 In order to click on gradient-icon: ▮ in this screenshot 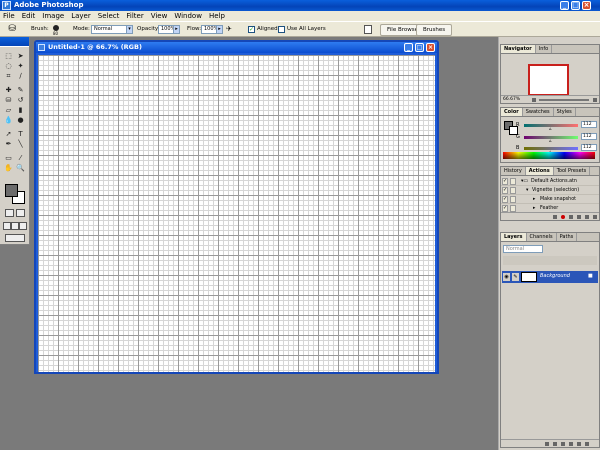, I will do `click(20, 110)`.